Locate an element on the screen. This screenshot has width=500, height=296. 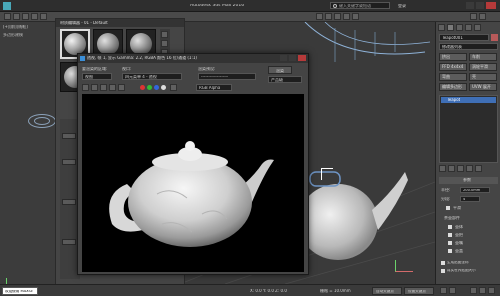
channel-dropdown: RGB Alpha is located at coordinates (214, 87).